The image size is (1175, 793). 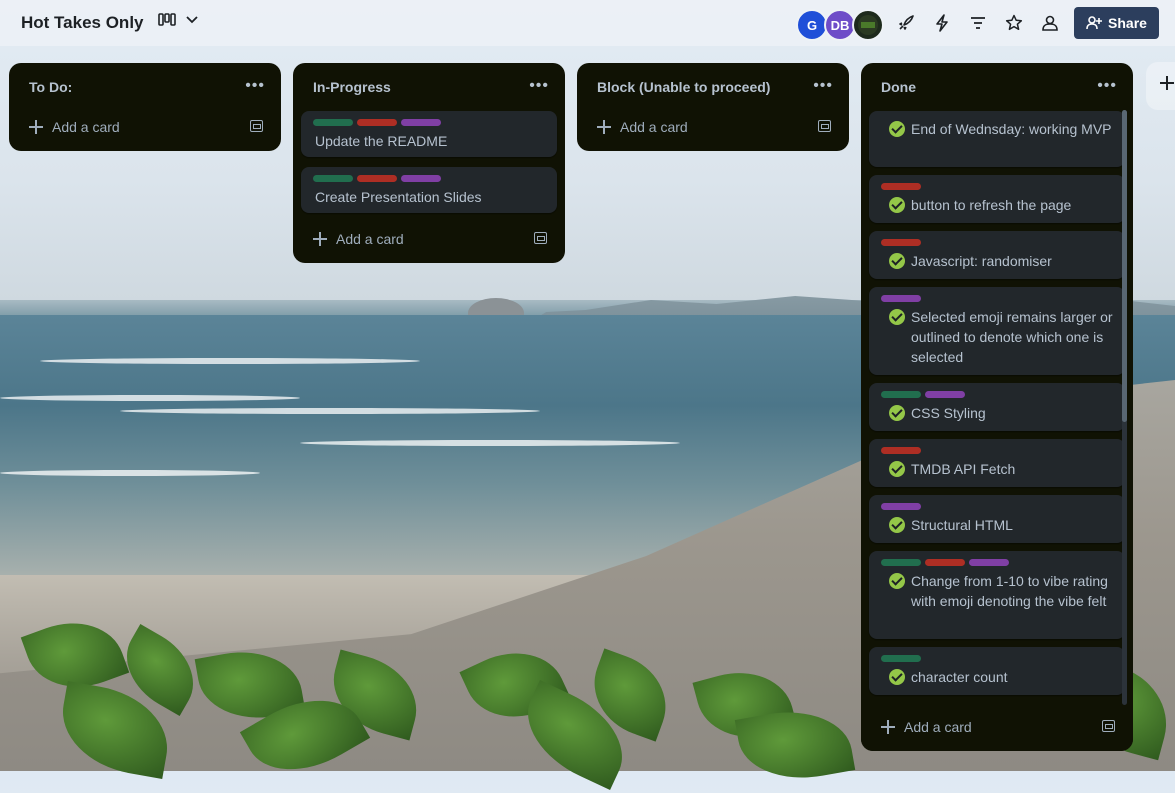 I want to click on background-rock, so click(x=496, y=313).